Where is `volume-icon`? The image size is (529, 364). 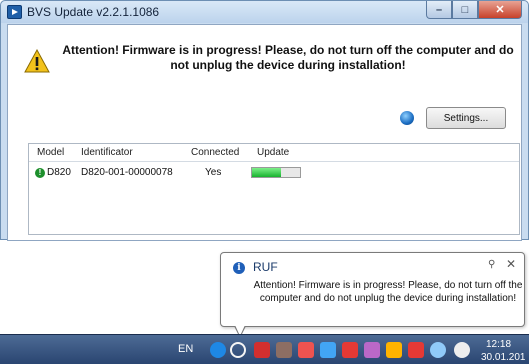 volume-icon is located at coordinates (462, 350).